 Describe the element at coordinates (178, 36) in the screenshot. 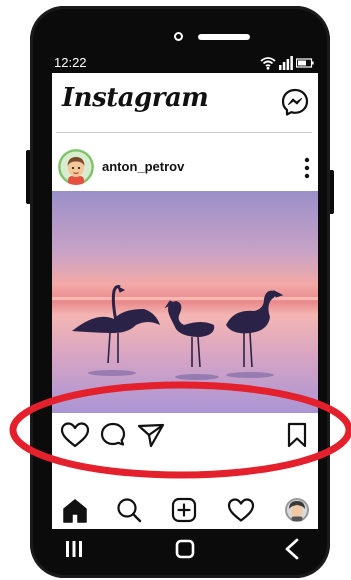

I see `front-camera` at that location.